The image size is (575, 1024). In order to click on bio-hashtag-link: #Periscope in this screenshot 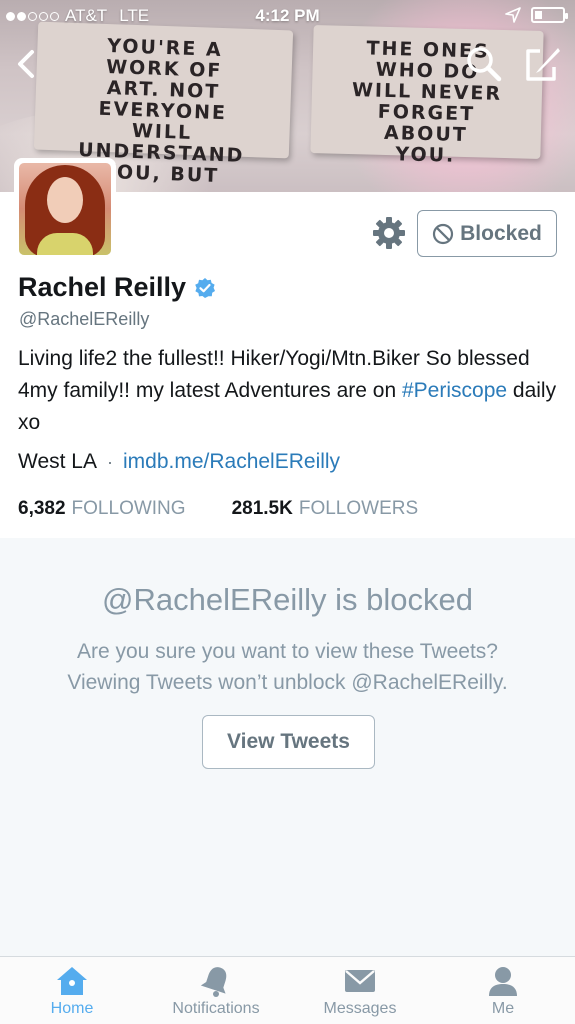, I will do `click(454, 390)`.